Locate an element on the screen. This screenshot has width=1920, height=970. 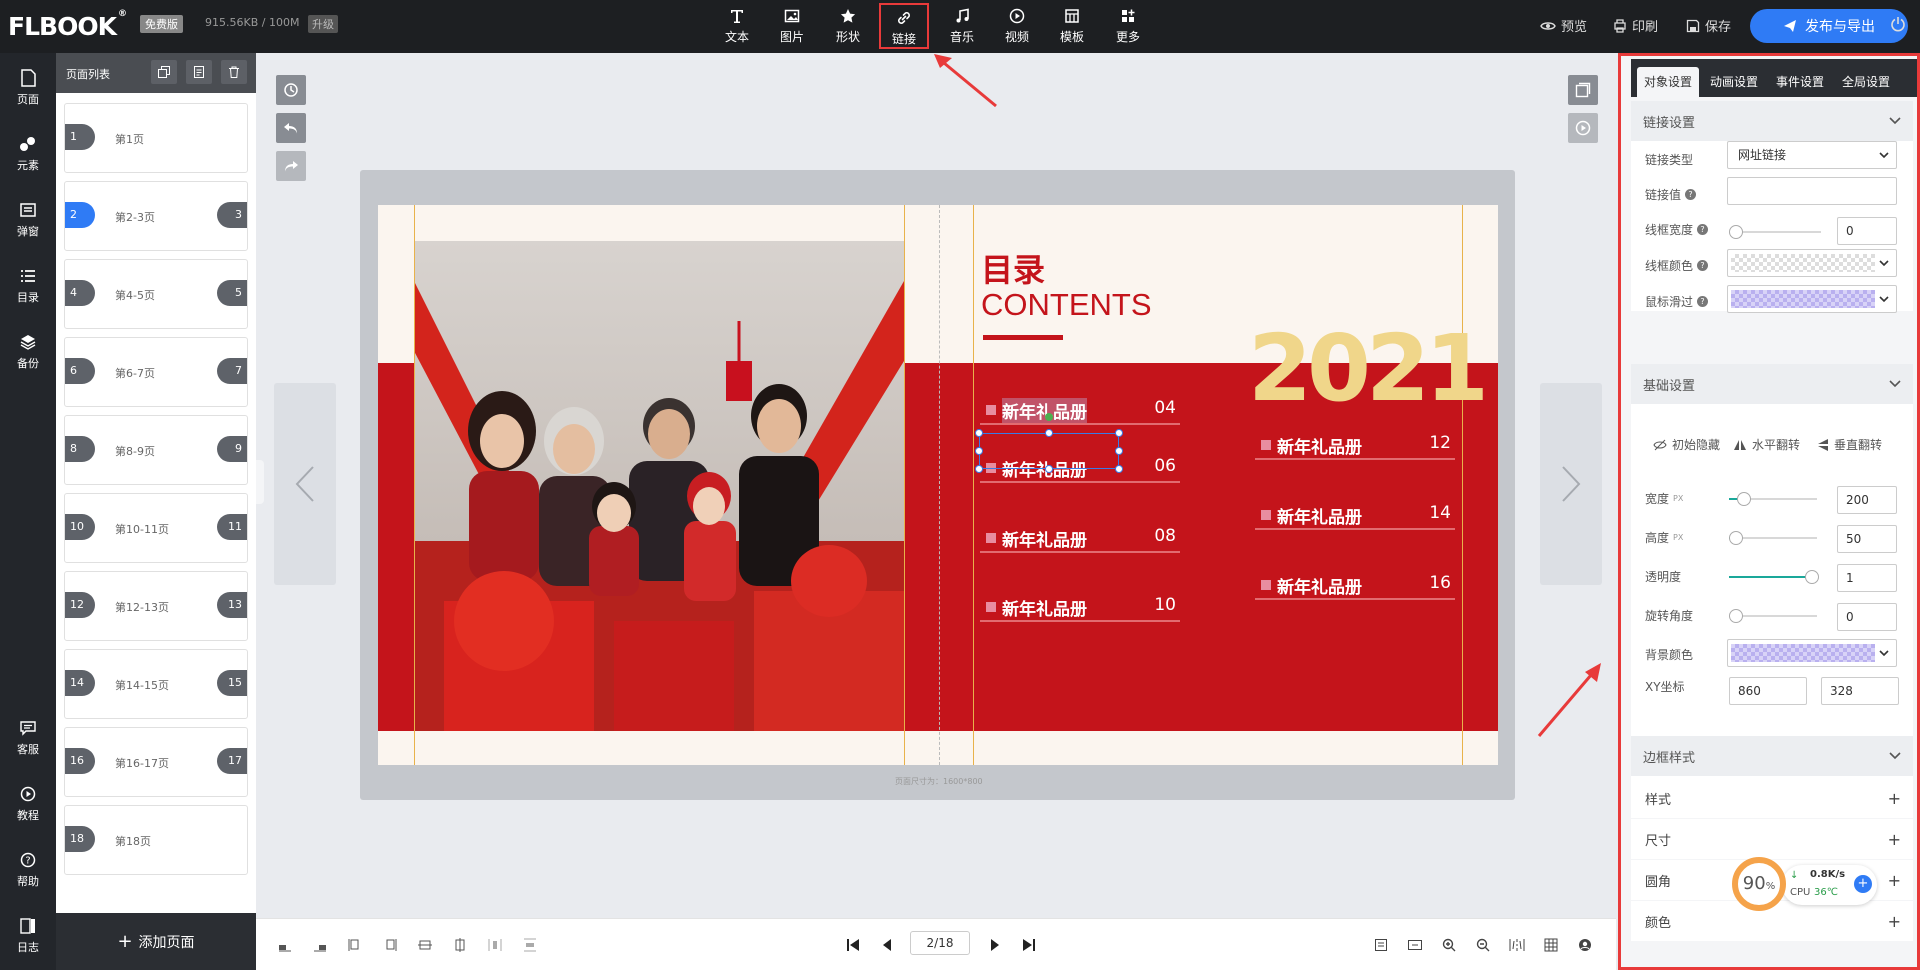
align-left-icon is located at coordinates (355, 945).